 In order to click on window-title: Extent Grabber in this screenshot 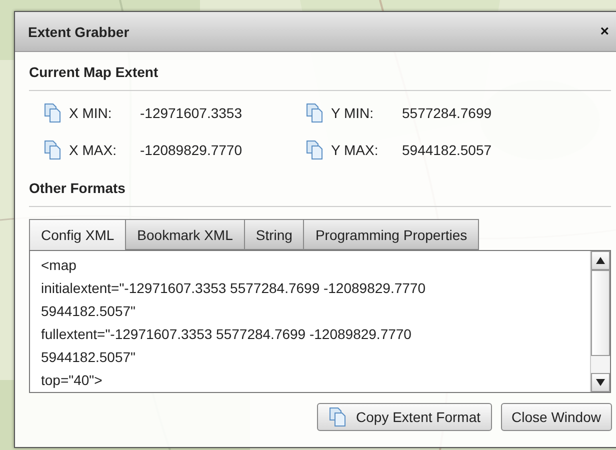, I will do `click(79, 32)`.